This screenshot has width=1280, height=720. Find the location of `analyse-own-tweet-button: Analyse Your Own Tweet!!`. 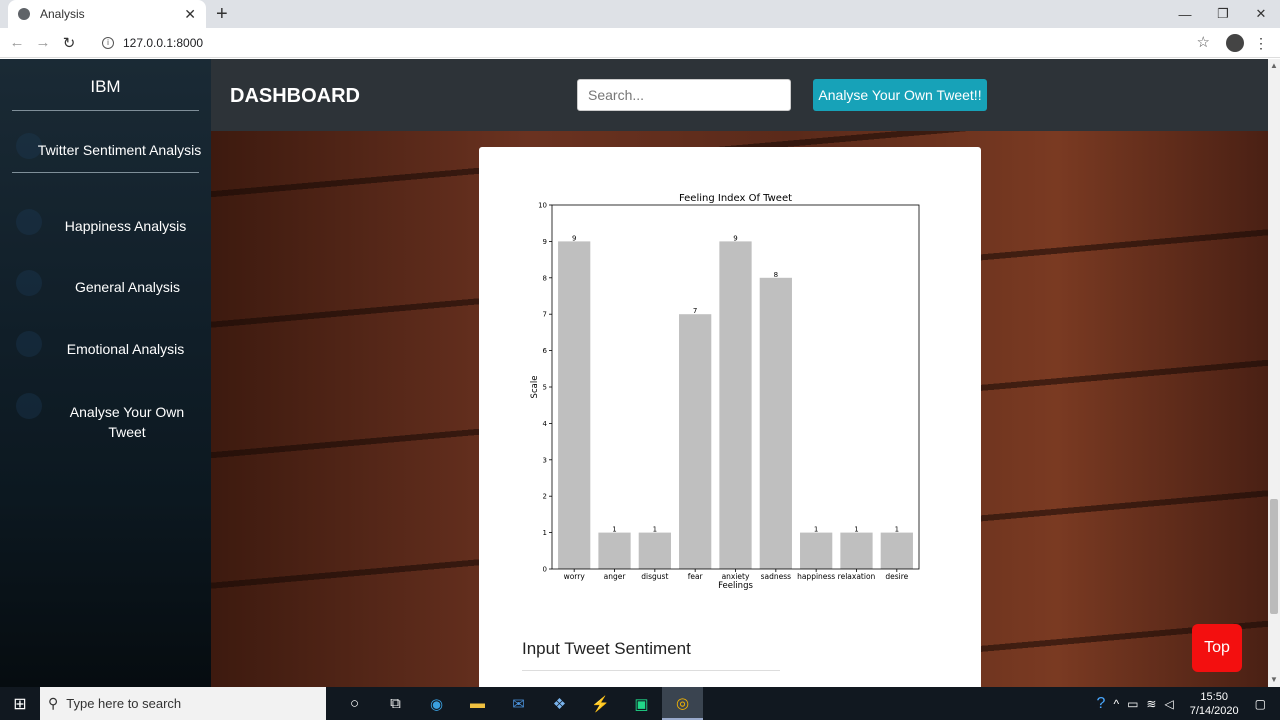

analyse-own-tweet-button: Analyse Your Own Tweet!! is located at coordinates (900, 95).